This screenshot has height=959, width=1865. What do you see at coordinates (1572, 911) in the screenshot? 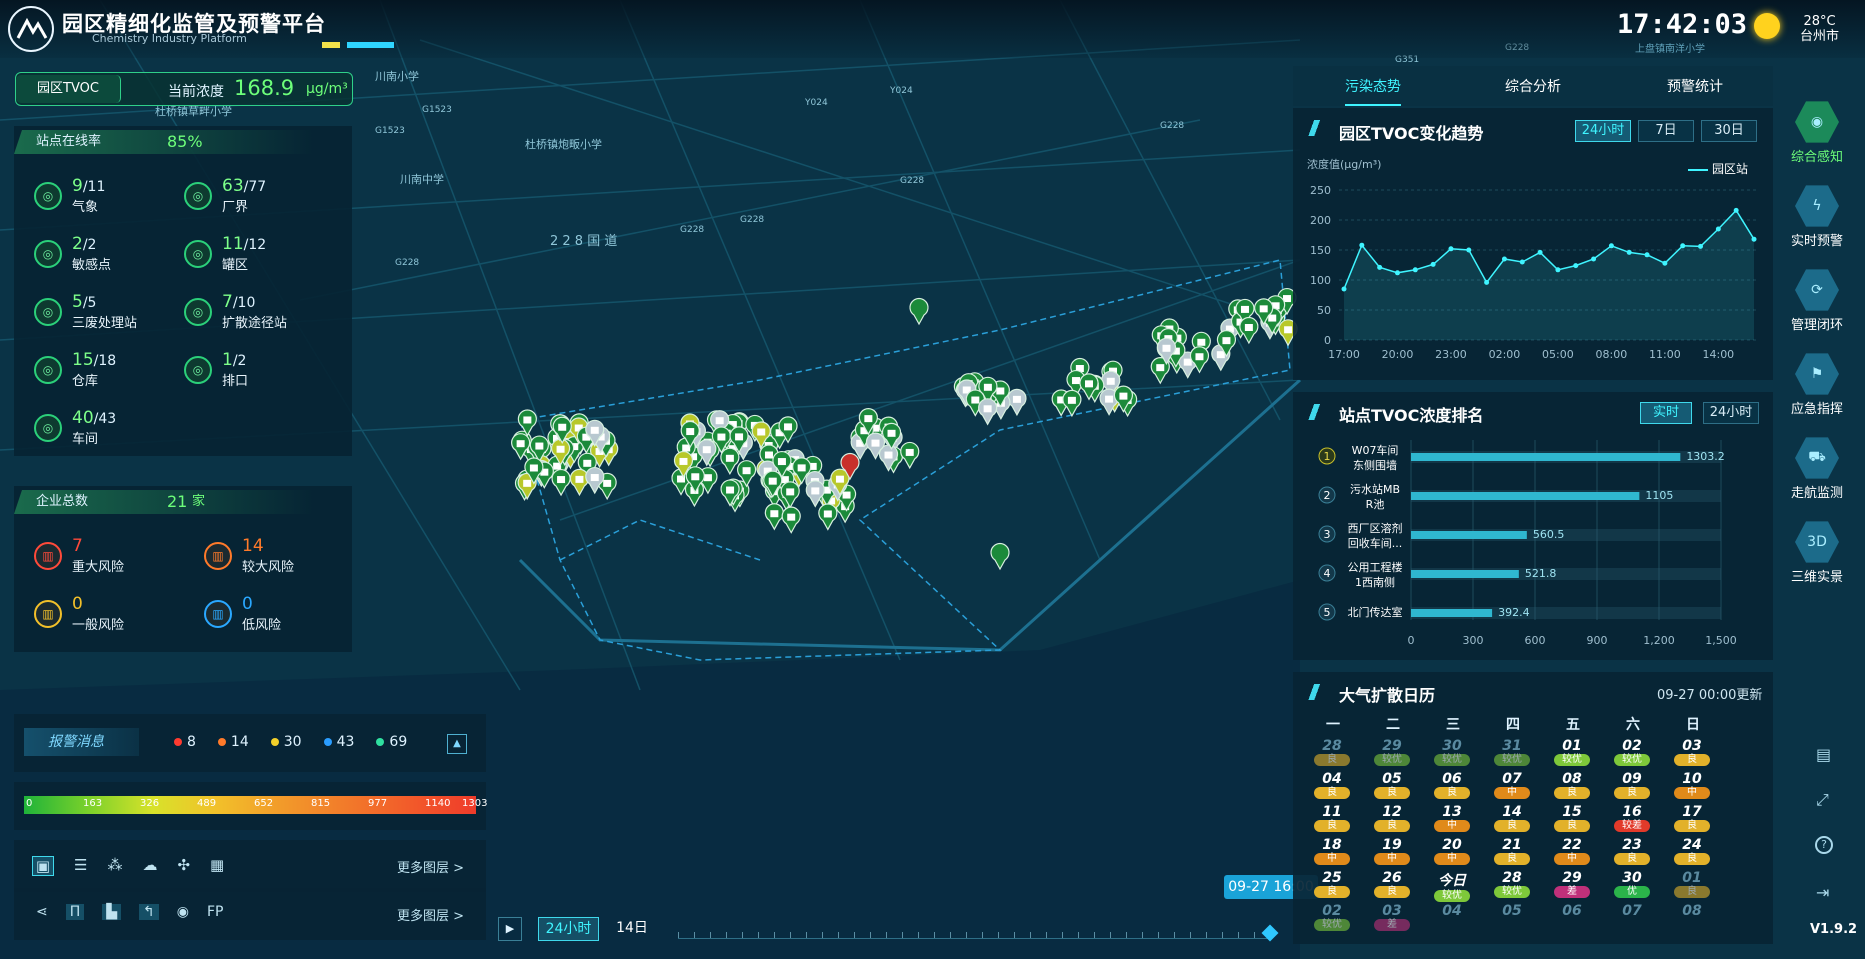
I see `calendar-day: 06` at bounding box center [1572, 911].